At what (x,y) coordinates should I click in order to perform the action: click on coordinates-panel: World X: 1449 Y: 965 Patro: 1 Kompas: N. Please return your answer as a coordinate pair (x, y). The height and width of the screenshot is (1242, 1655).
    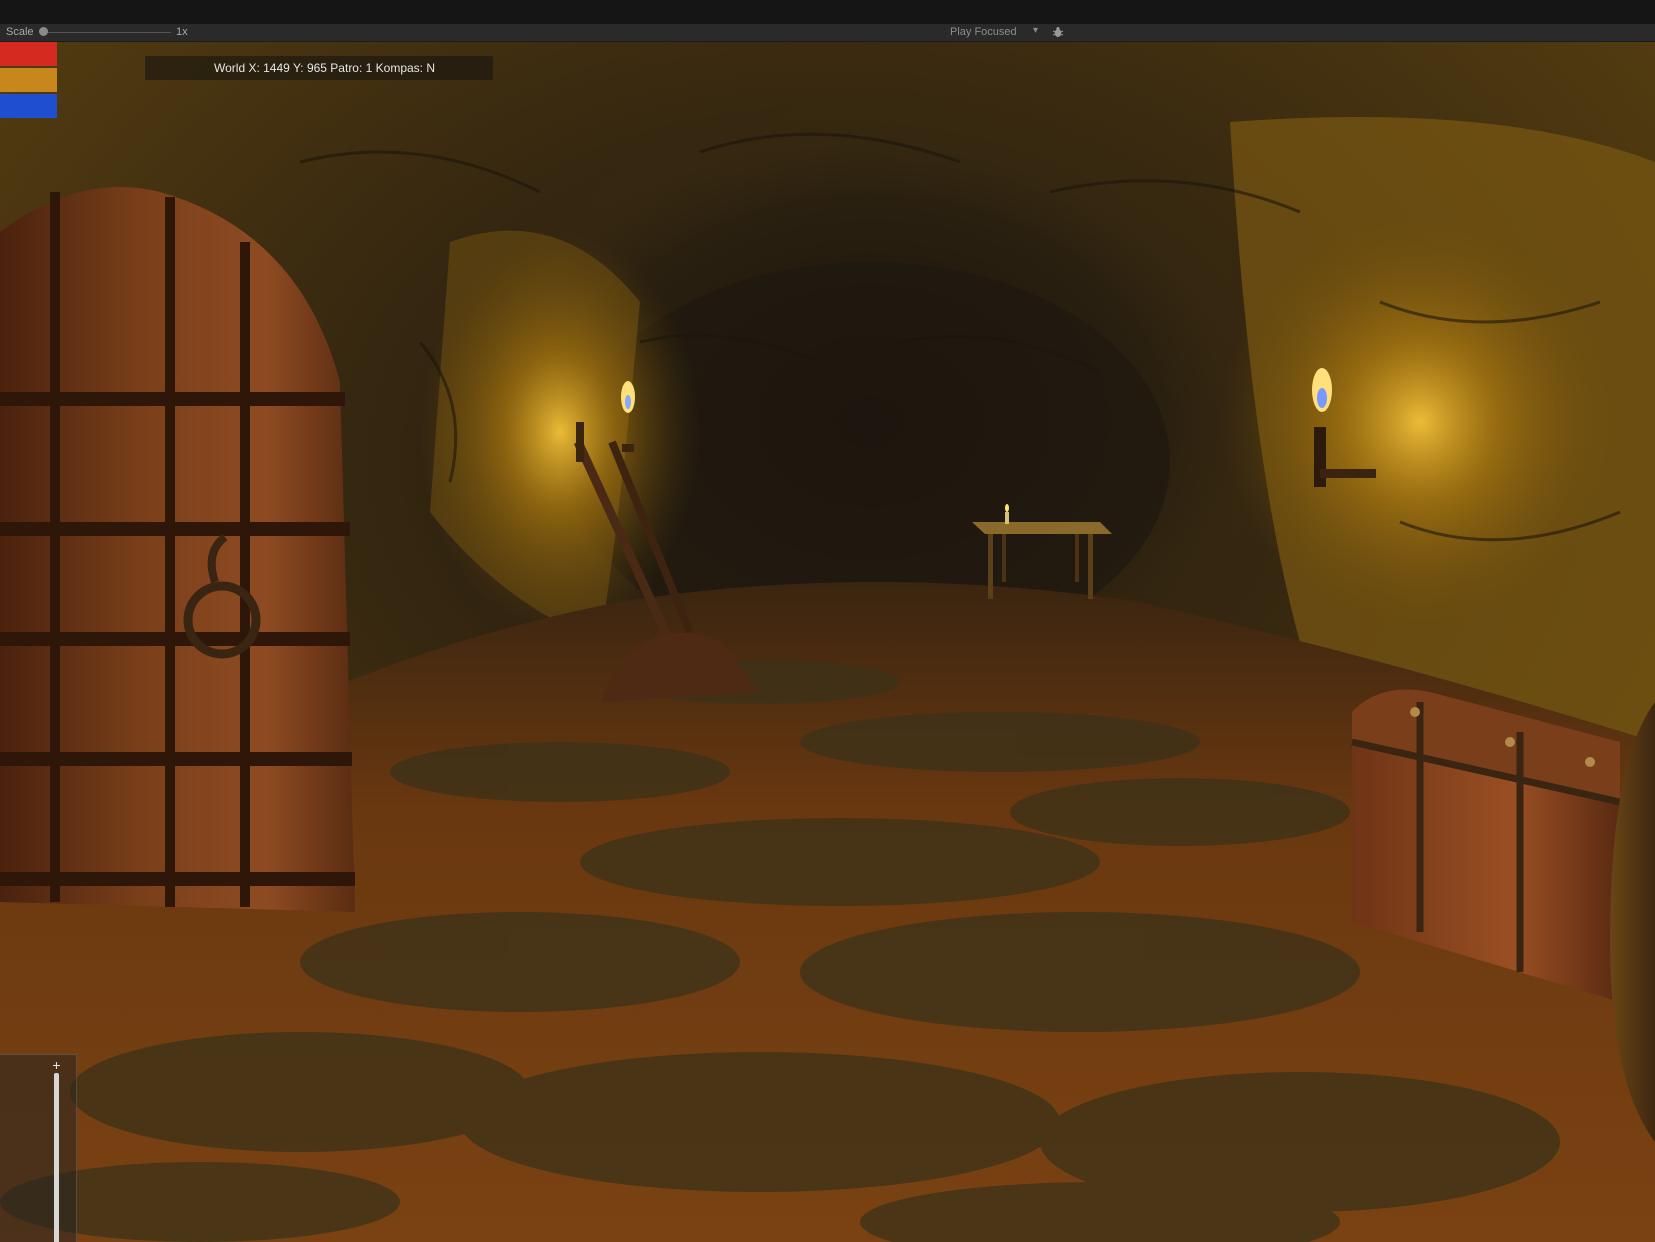
    Looking at the image, I should click on (319, 68).